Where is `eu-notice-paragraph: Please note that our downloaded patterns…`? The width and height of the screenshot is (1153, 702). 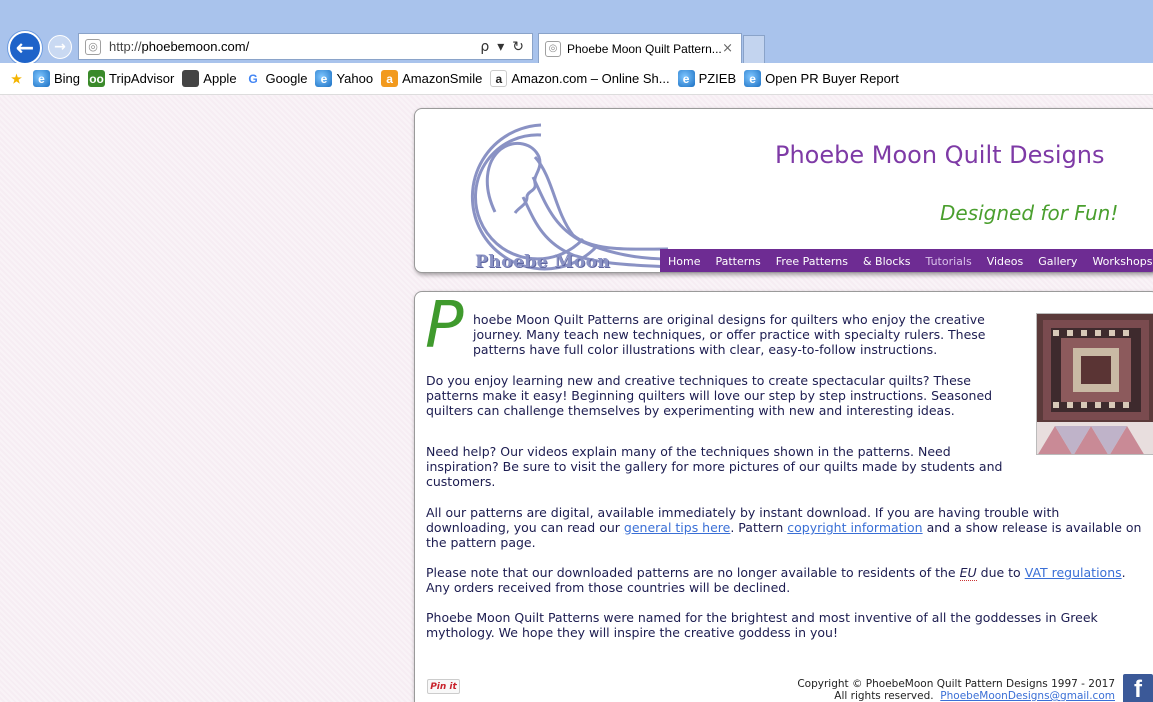
eu-notice-paragraph: Please note that our downloaded patterns… is located at coordinates (776, 580).